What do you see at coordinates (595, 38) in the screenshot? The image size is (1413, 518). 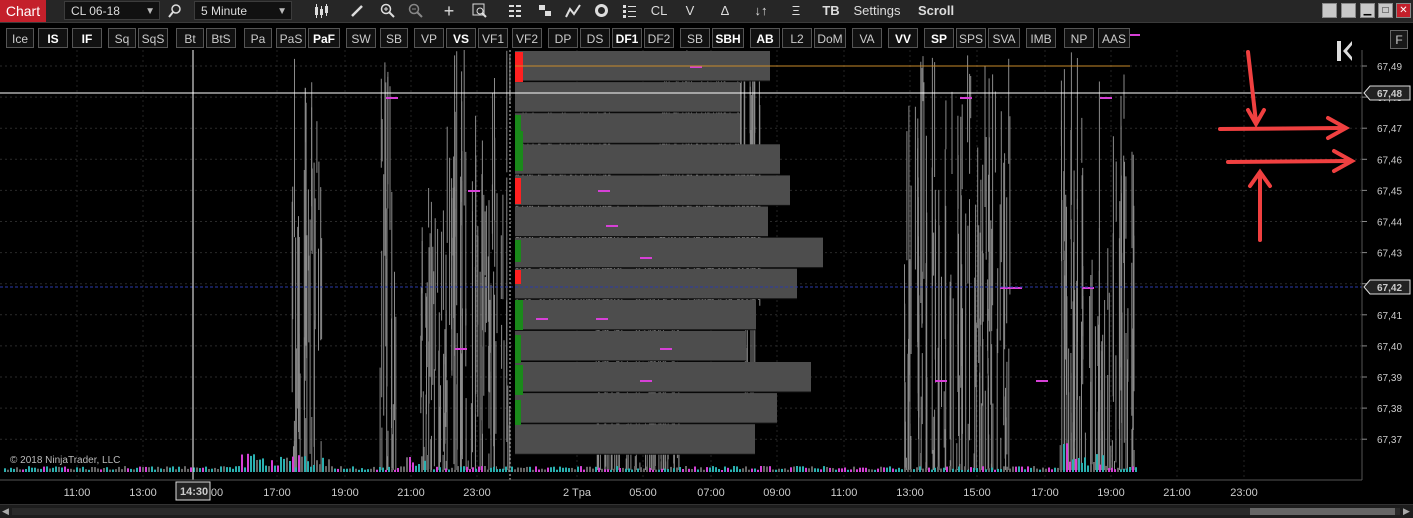 I see `indicator-button-ds: DS` at bounding box center [595, 38].